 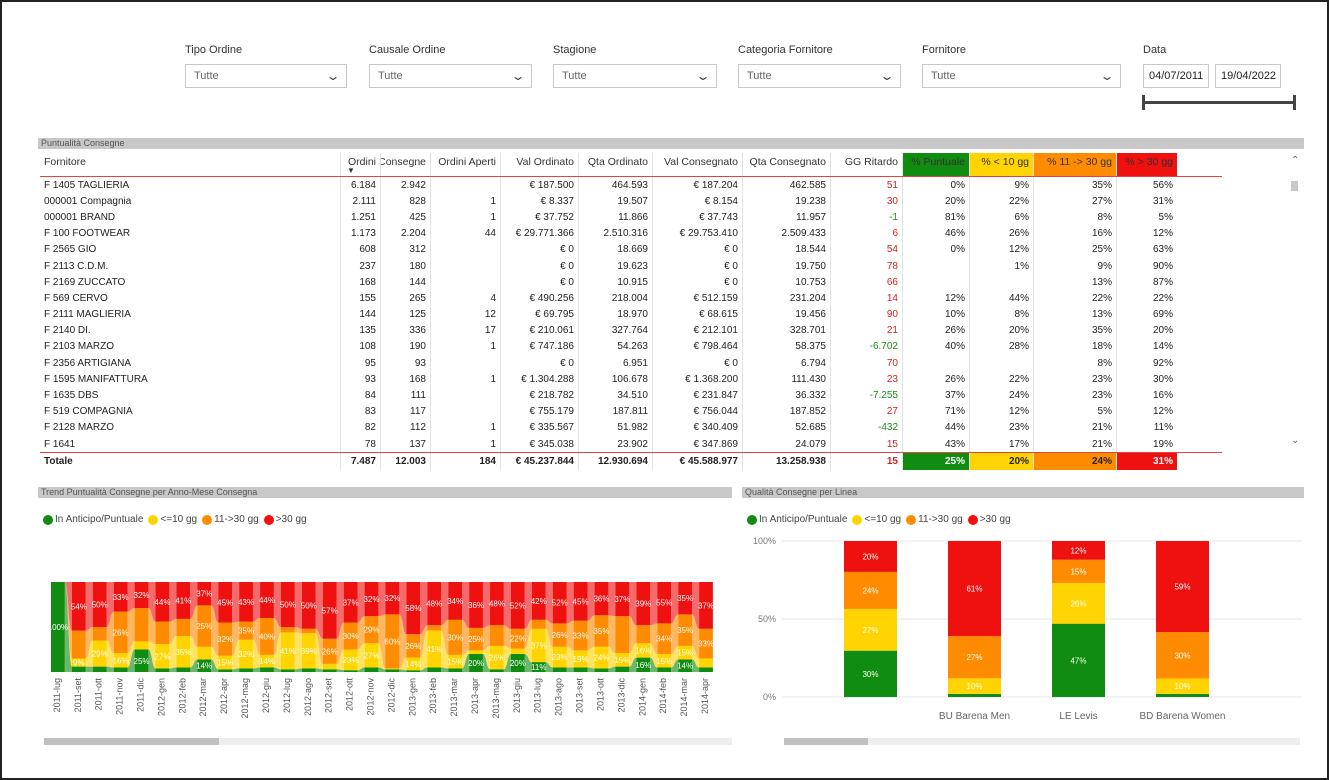 I want to click on table-cell: € 345.038, so click(x=539, y=444).